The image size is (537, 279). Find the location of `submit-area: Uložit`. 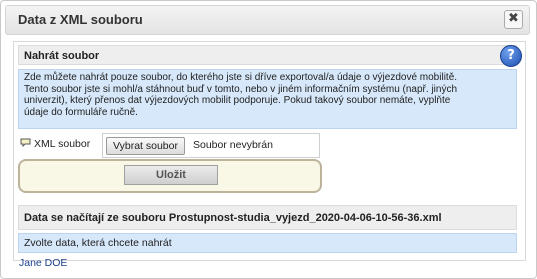

submit-area: Uložit is located at coordinates (170, 176).